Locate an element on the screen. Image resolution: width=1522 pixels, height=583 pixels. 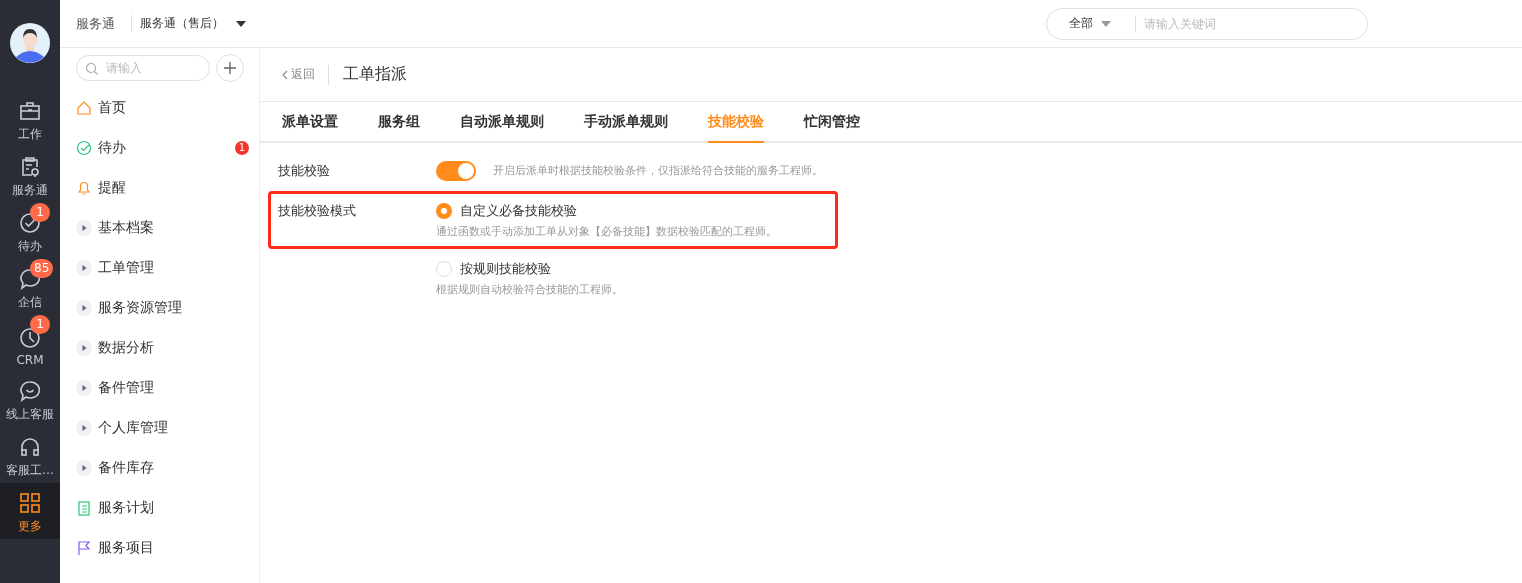
toggle-switch is located at coordinates (456, 171).